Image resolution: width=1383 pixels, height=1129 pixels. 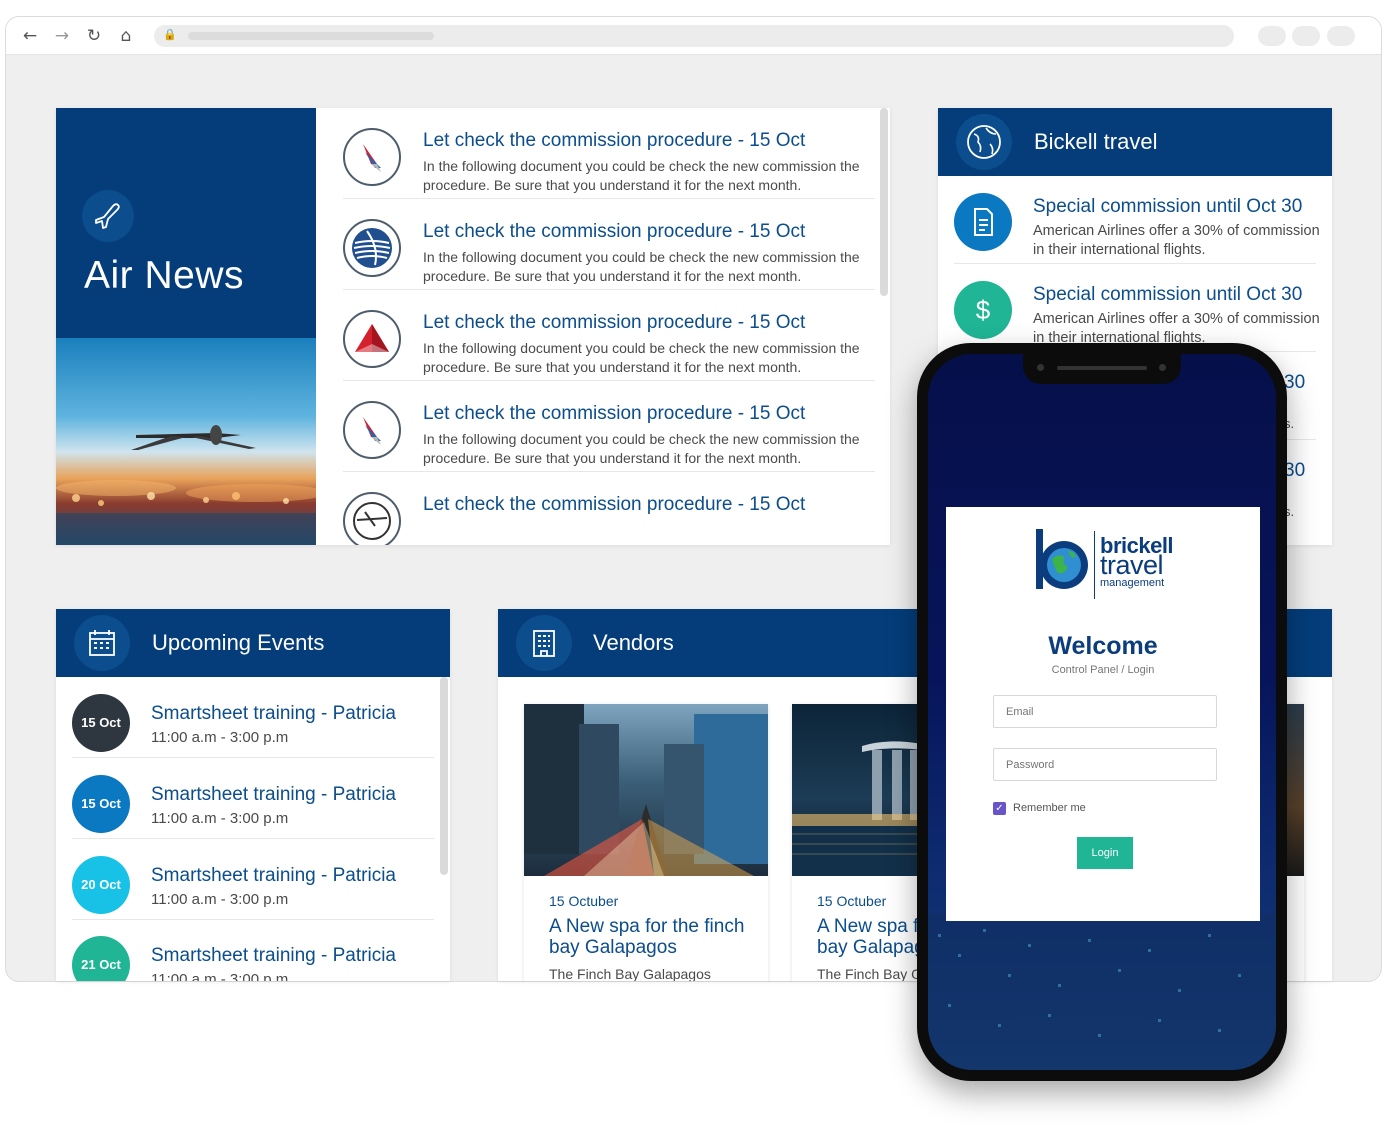 I want to click on events-header: Upcoming Events, so click(x=253, y=643).